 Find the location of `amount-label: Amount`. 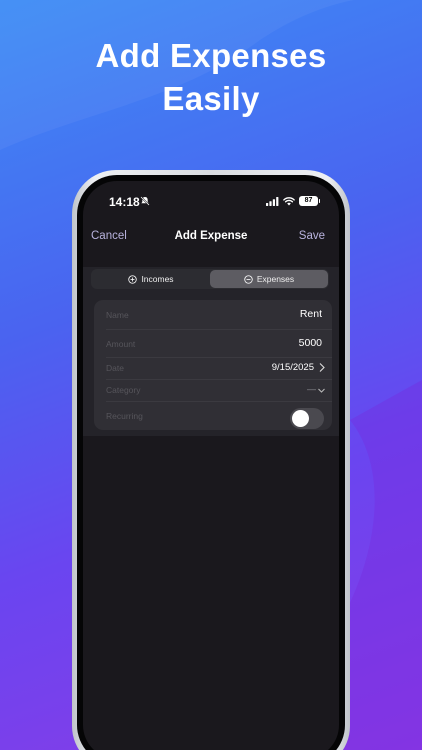

amount-label: Amount is located at coordinates (121, 344).